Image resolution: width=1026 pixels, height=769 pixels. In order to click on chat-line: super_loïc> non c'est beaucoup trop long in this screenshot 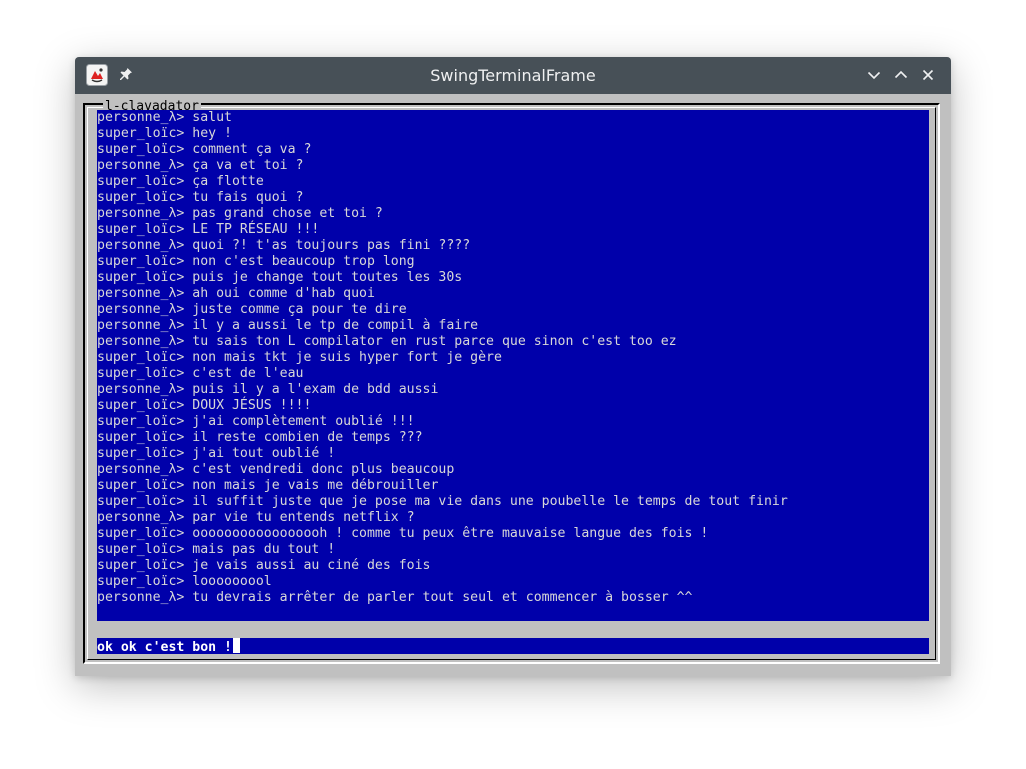, I will do `click(513, 262)`.